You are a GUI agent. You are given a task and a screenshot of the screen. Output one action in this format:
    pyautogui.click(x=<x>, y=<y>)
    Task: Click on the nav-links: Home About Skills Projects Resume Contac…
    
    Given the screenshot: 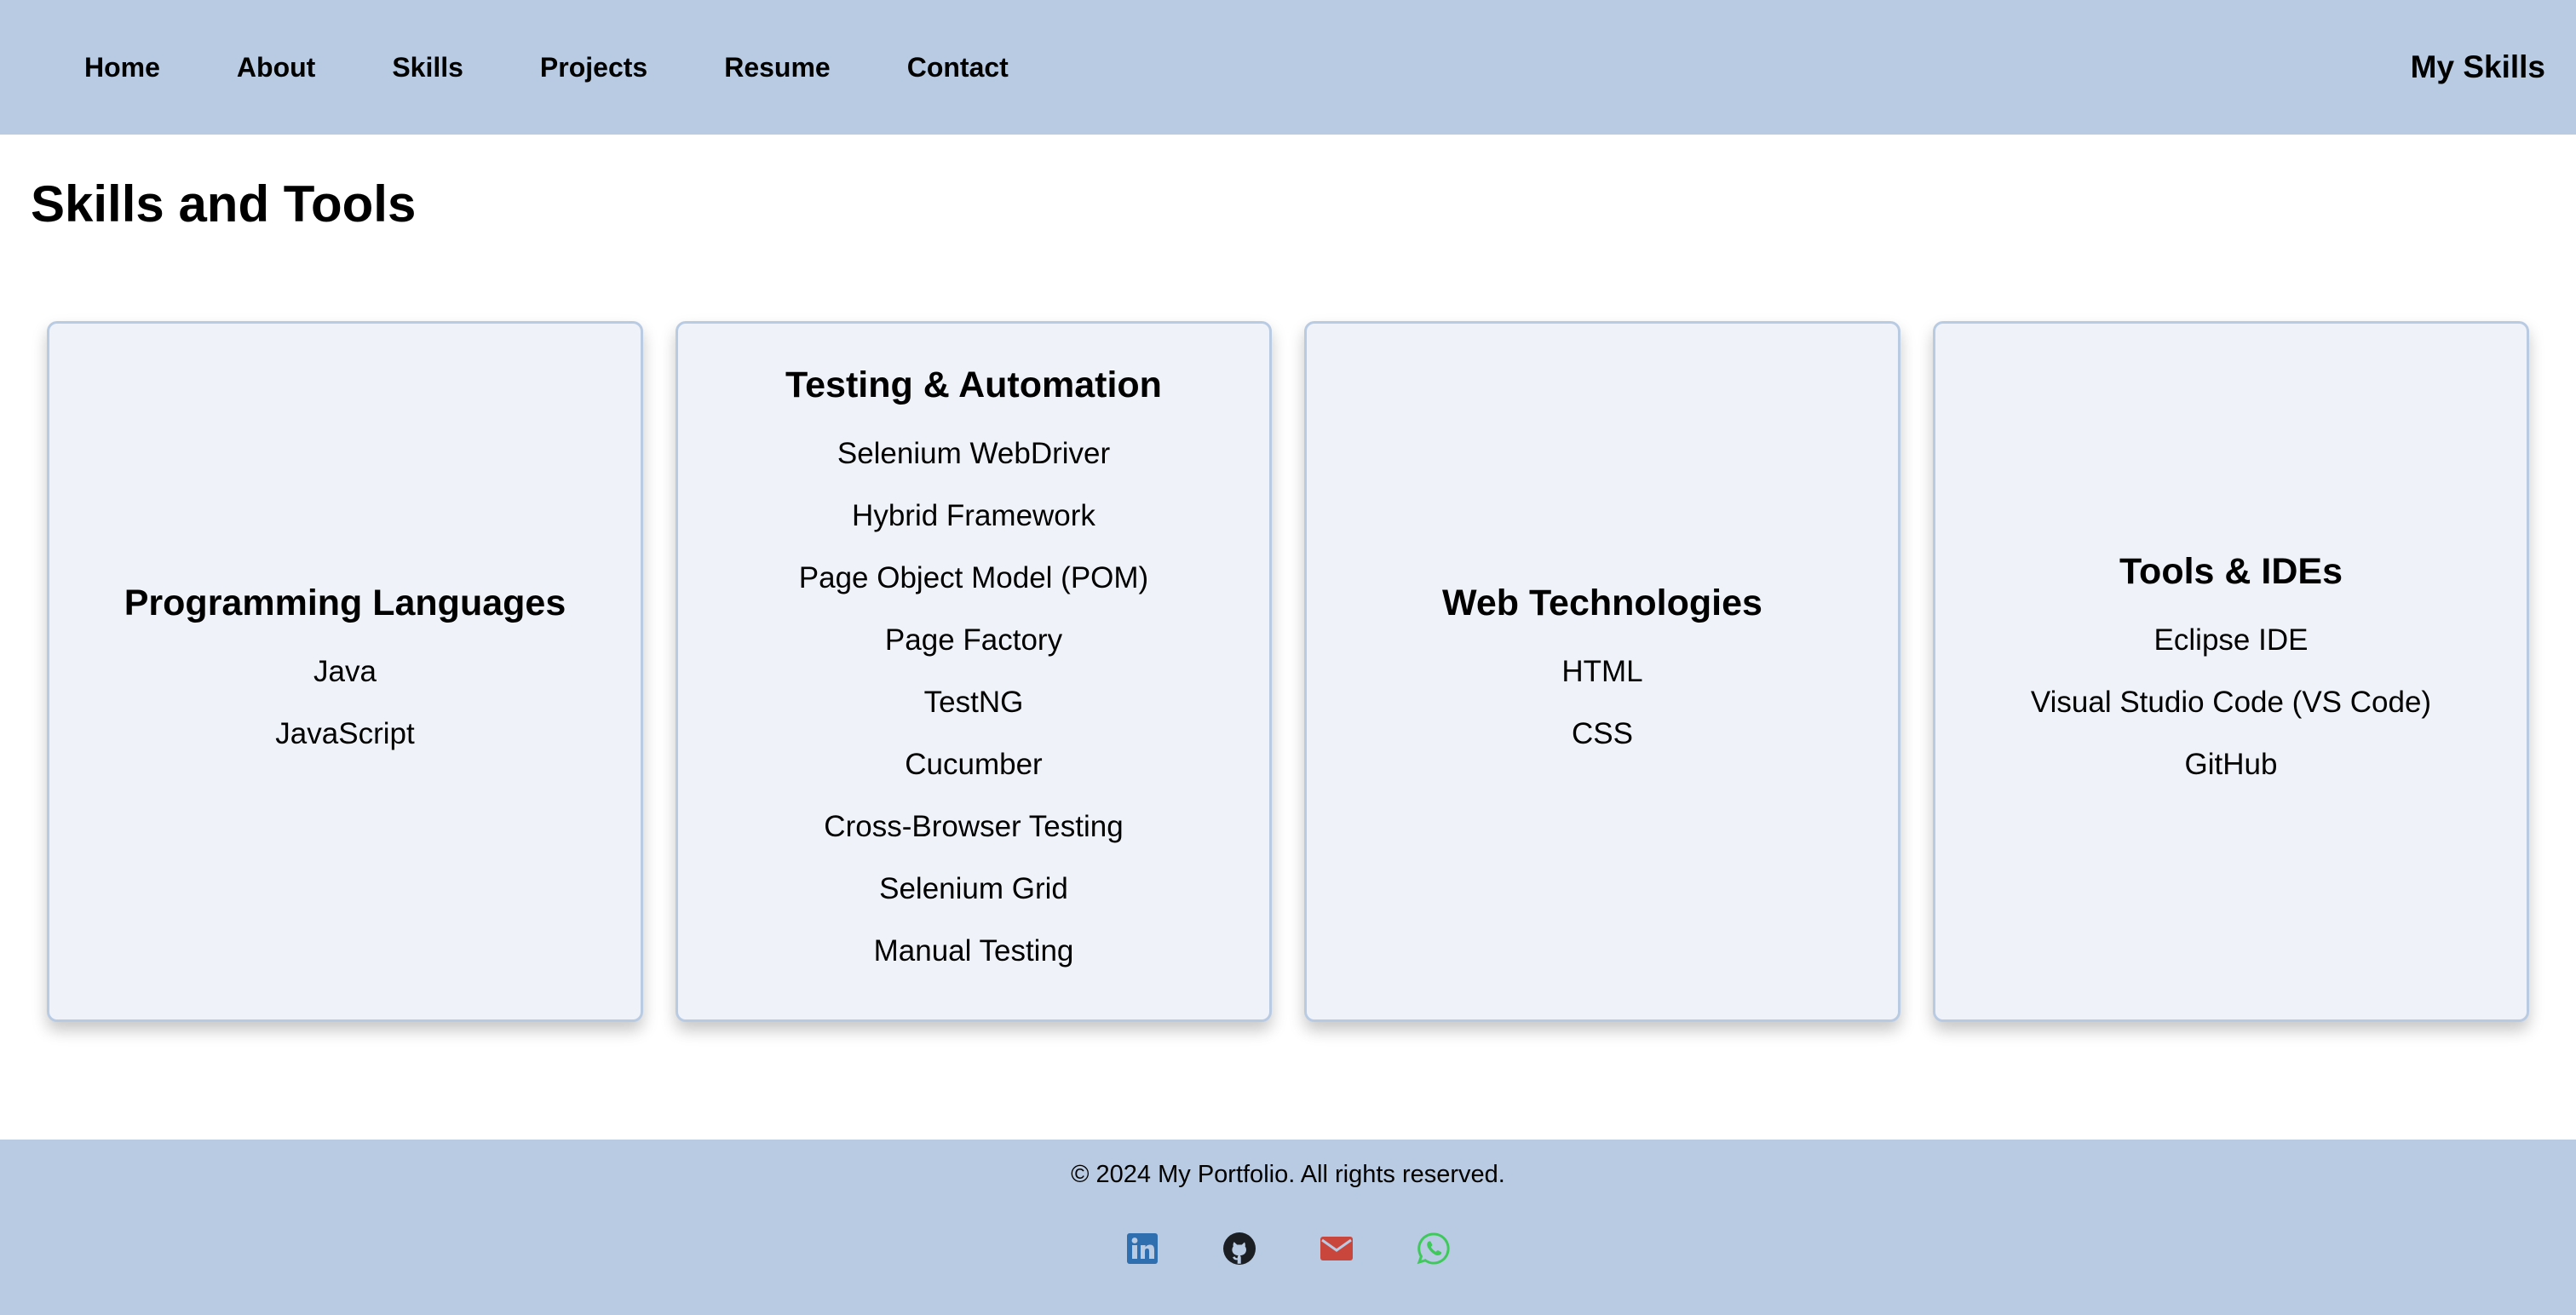 What is the action you would take?
    pyautogui.click(x=584, y=67)
    